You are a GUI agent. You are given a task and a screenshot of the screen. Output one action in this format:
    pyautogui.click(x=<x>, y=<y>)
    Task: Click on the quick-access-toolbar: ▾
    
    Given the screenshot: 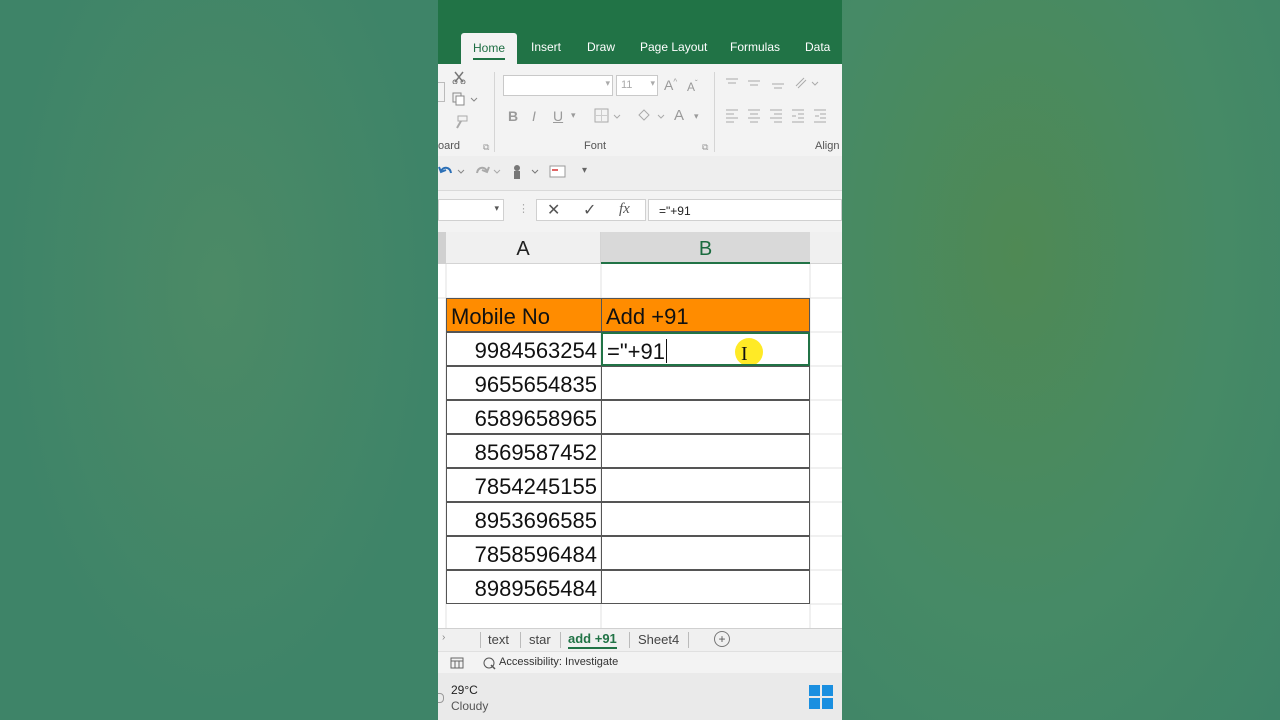 What is the action you would take?
    pyautogui.click(x=640, y=173)
    